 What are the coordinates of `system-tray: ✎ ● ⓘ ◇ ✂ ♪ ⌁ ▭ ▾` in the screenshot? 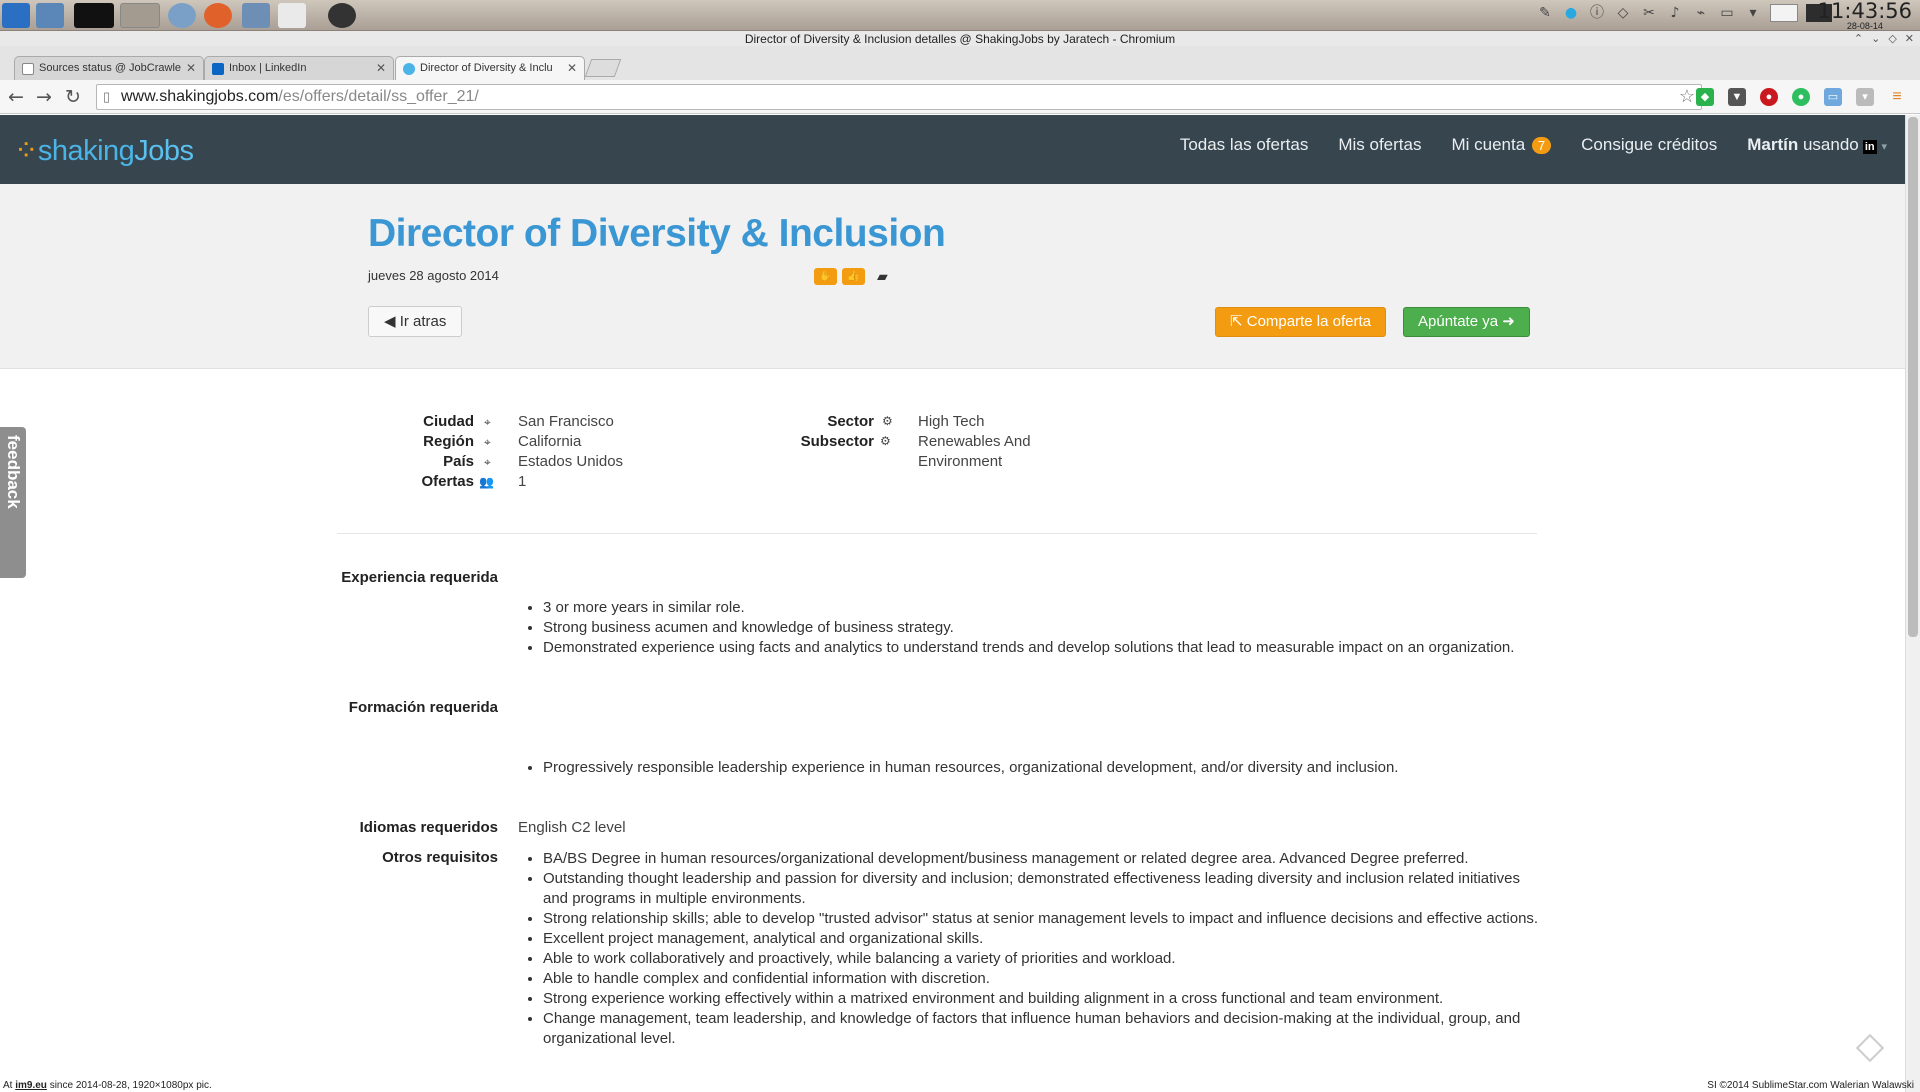 It's located at (1684, 13).